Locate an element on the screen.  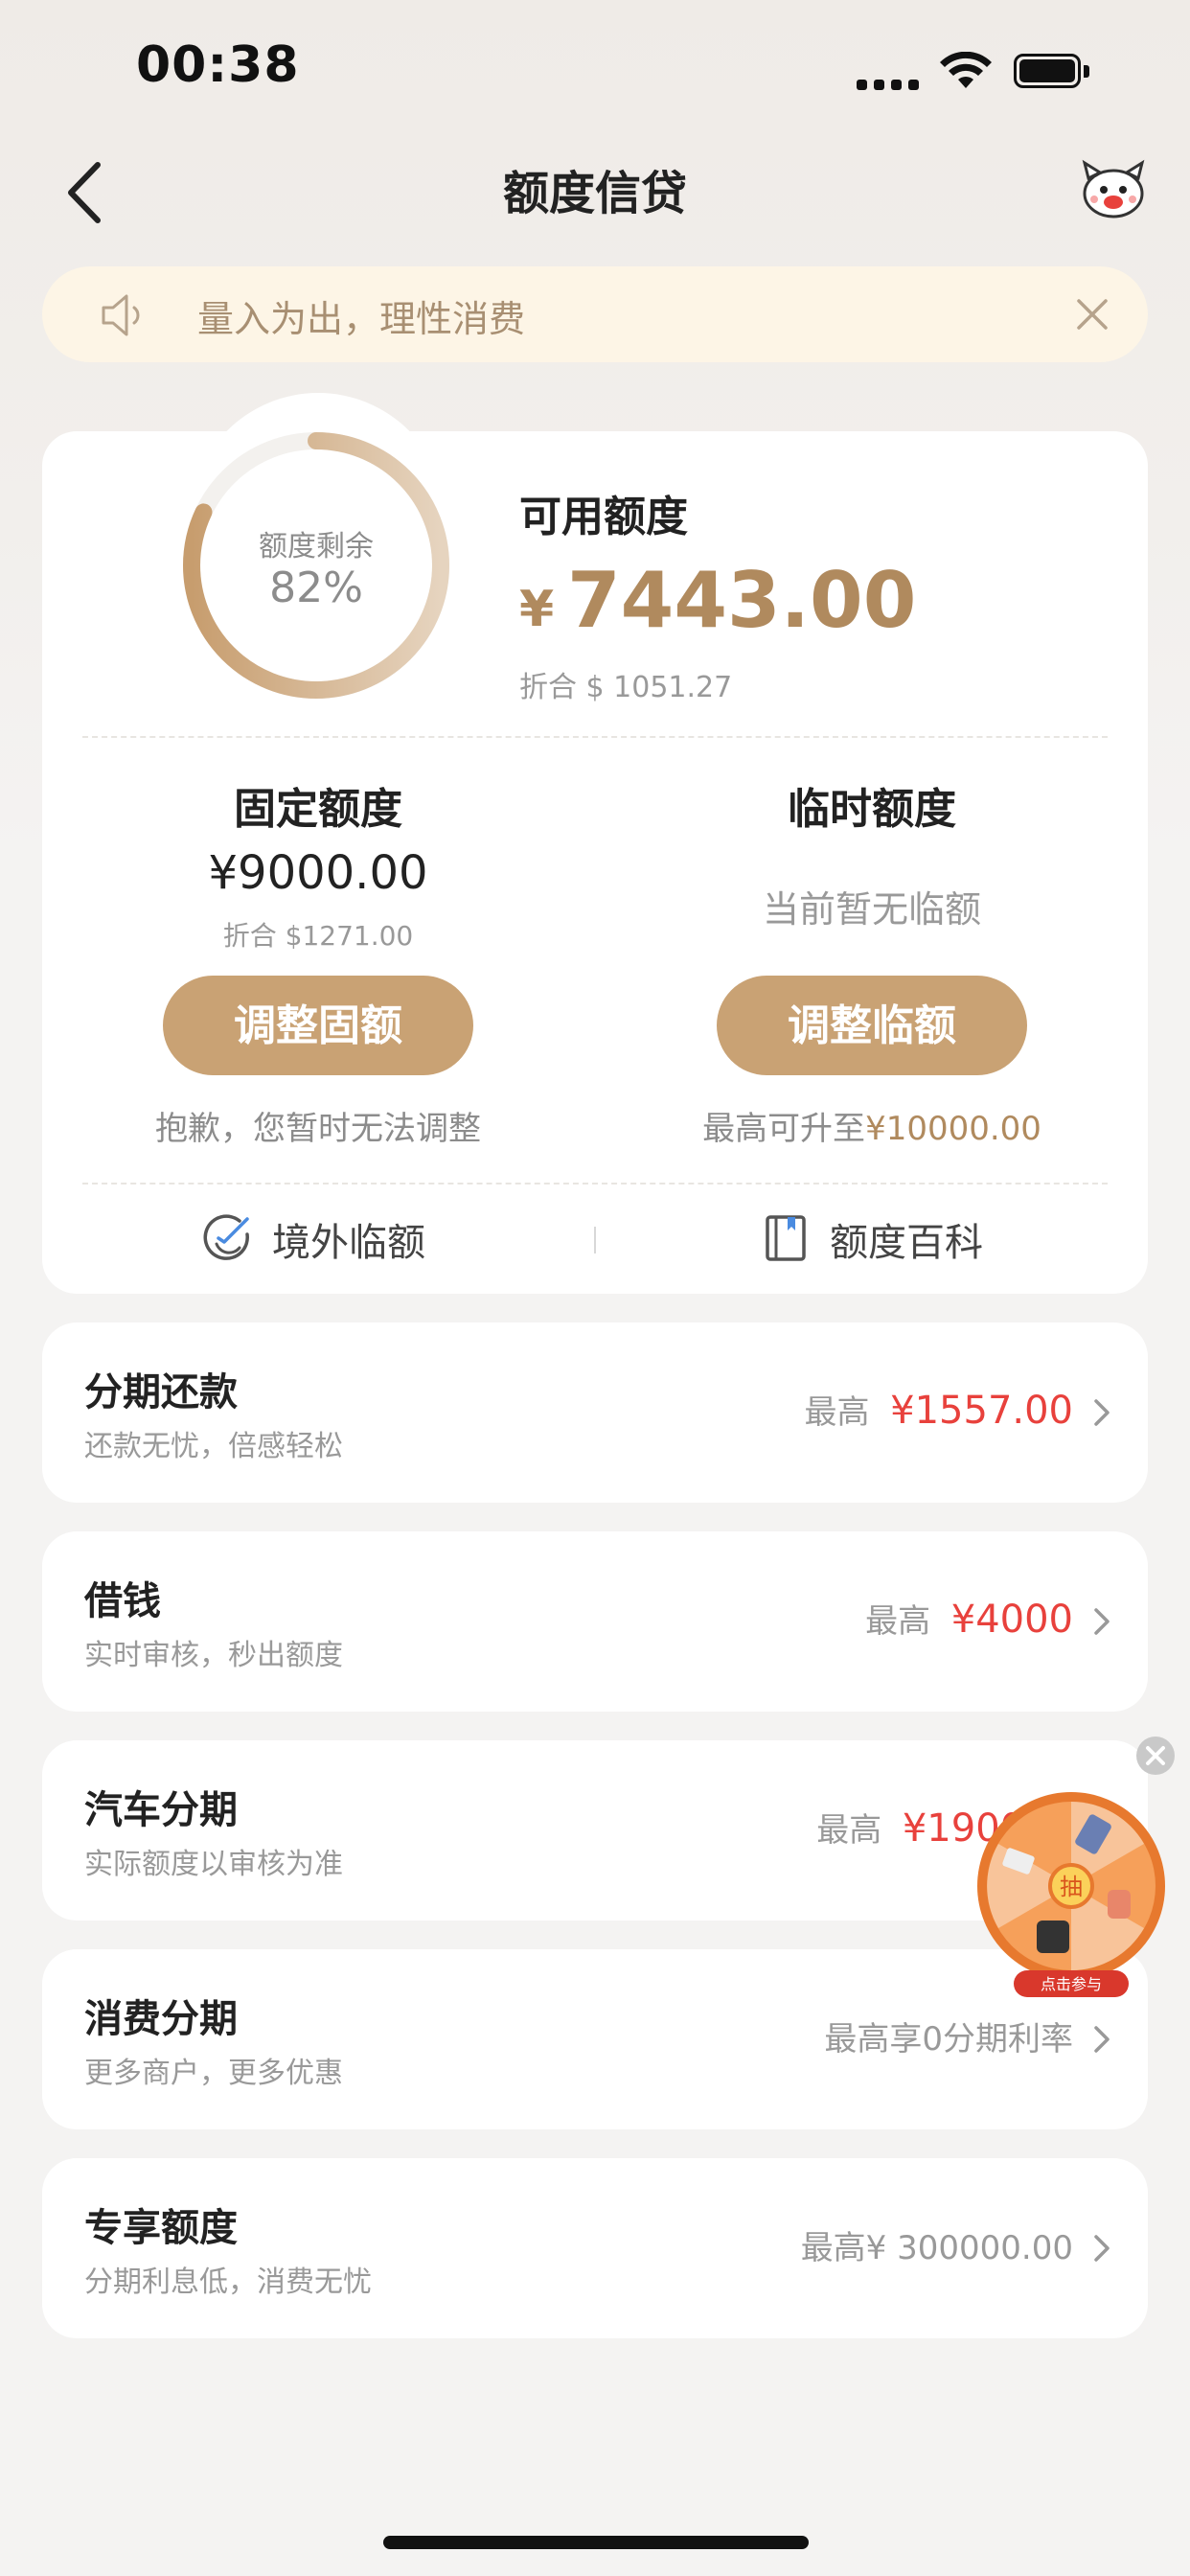
temporary-credit-title: 临时额度 is located at coordinates (872, 809).